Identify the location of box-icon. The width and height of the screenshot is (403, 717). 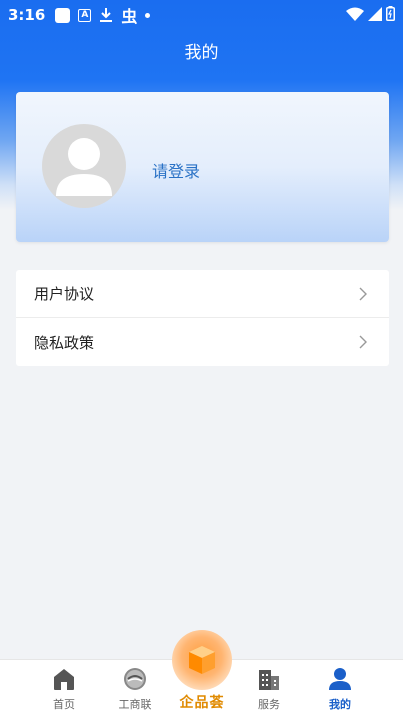
(202, 660).